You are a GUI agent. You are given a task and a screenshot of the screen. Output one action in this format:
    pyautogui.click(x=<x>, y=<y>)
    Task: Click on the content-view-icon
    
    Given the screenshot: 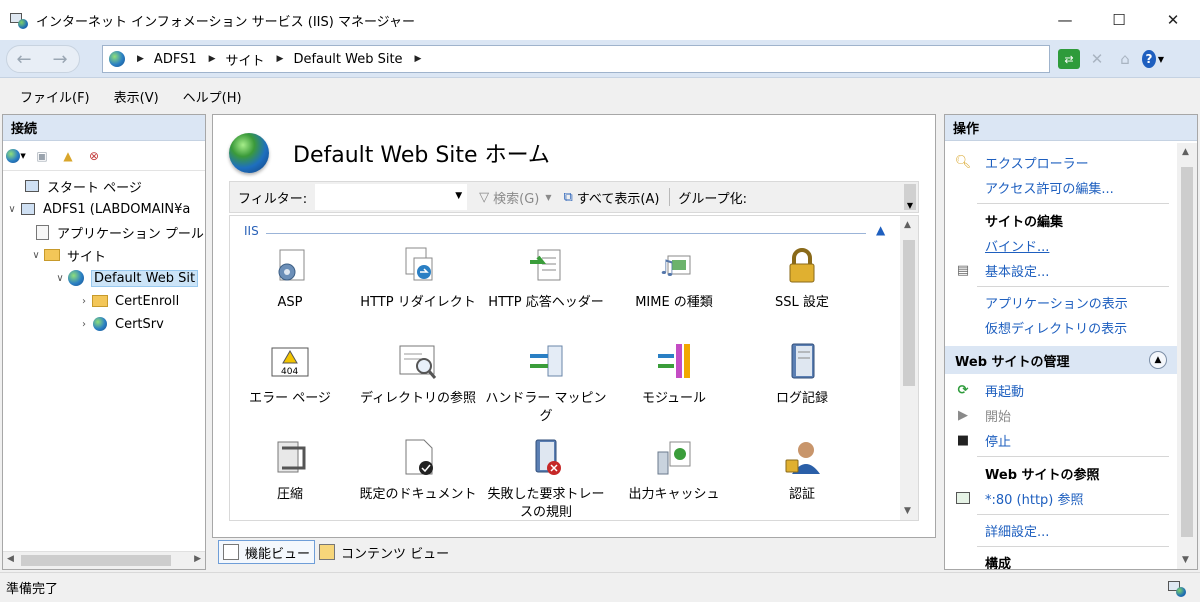 What is the action you would take?
    pyautogui.click(x=327, y=552)
    